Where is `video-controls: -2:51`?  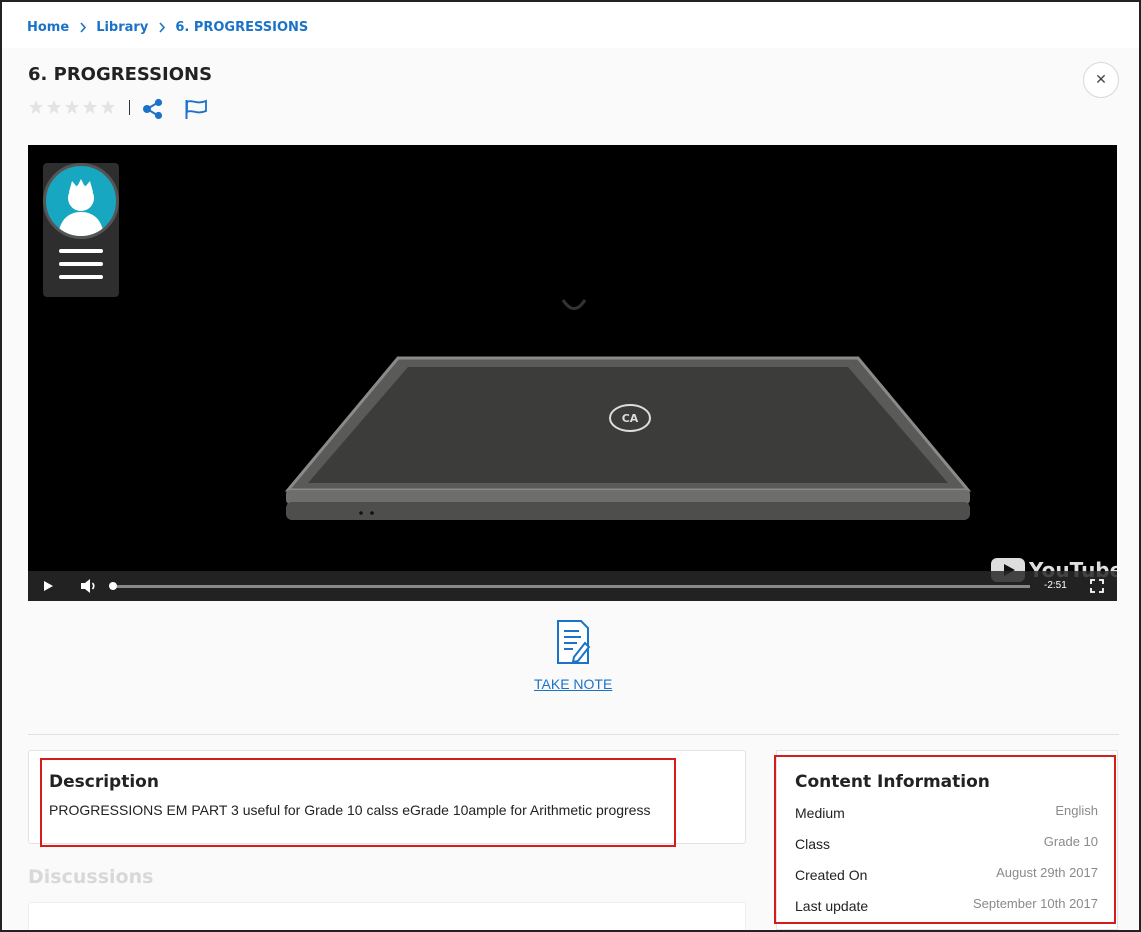
video-controls: -2:51 is located at coordinates (572, 586).